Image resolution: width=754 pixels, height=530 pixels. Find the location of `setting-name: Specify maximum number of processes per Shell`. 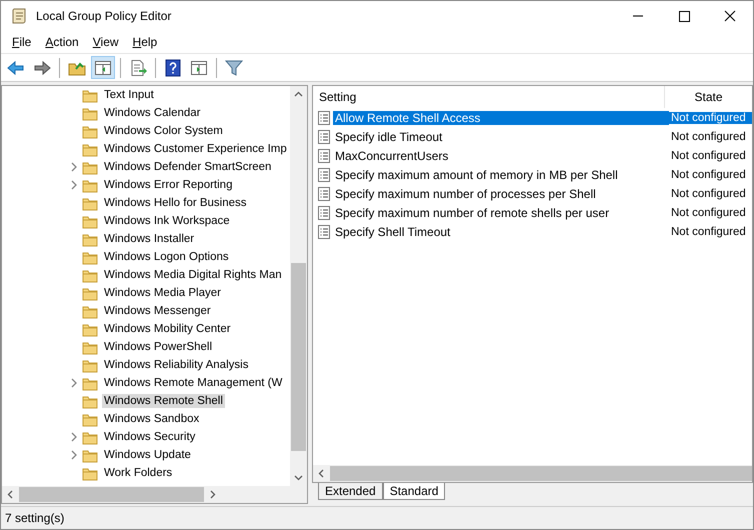

setting-name: Specify maximum number of processes per Shell is located at coordinates (466, 193).